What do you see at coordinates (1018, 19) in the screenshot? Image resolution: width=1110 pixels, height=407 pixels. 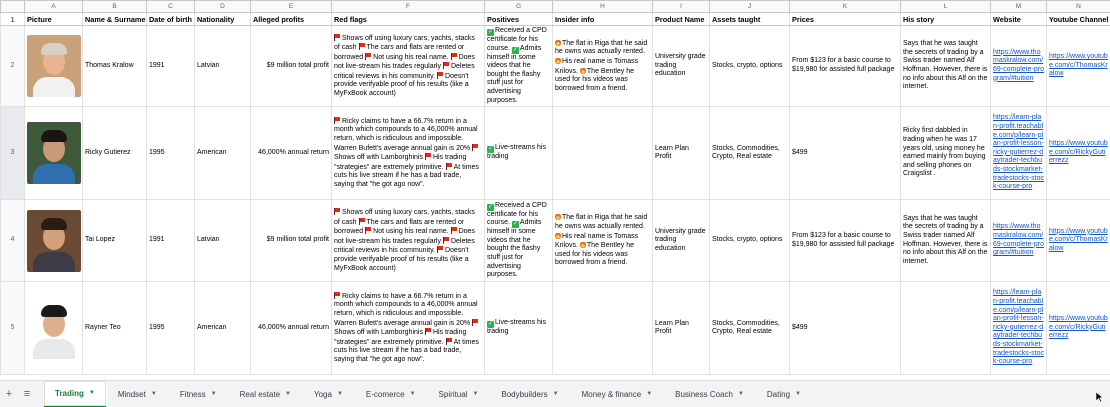 I see `header-cell: Website` at bounding box center [1018, 19].